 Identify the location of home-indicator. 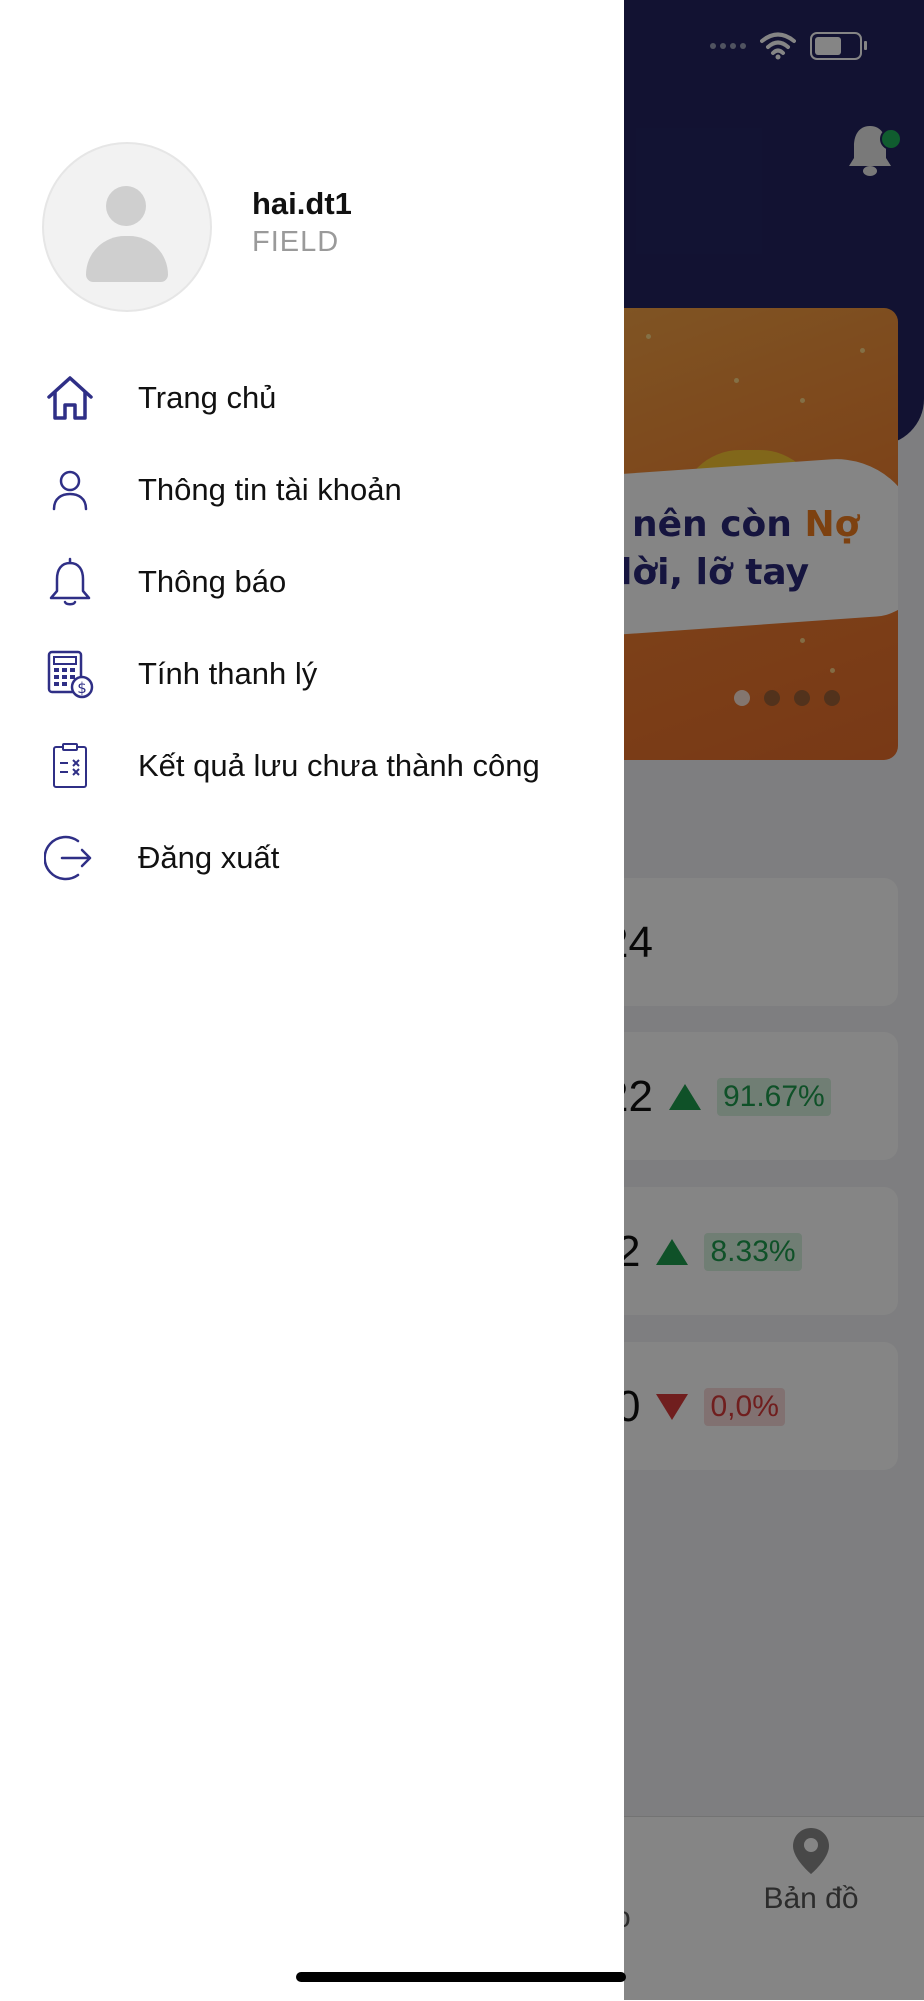
(461, 1977).